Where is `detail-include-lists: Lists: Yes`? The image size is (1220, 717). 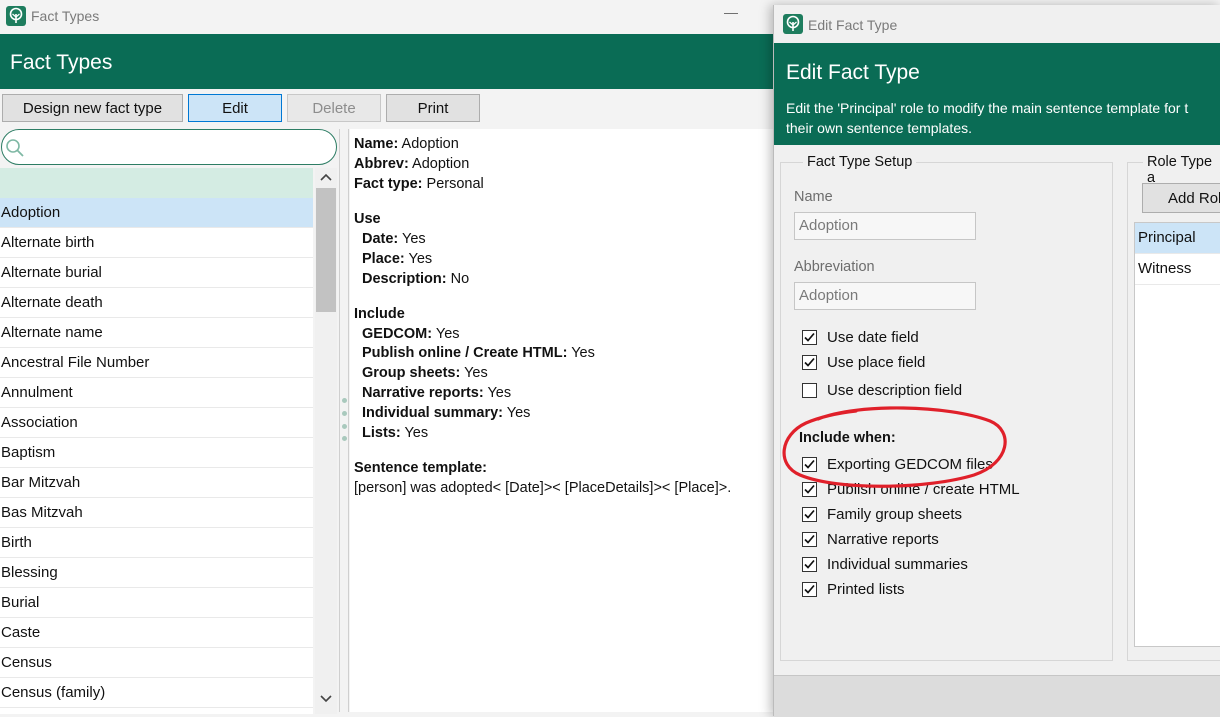
detail-include-lists: Lists: Yes is located at coordinates (395, 433).